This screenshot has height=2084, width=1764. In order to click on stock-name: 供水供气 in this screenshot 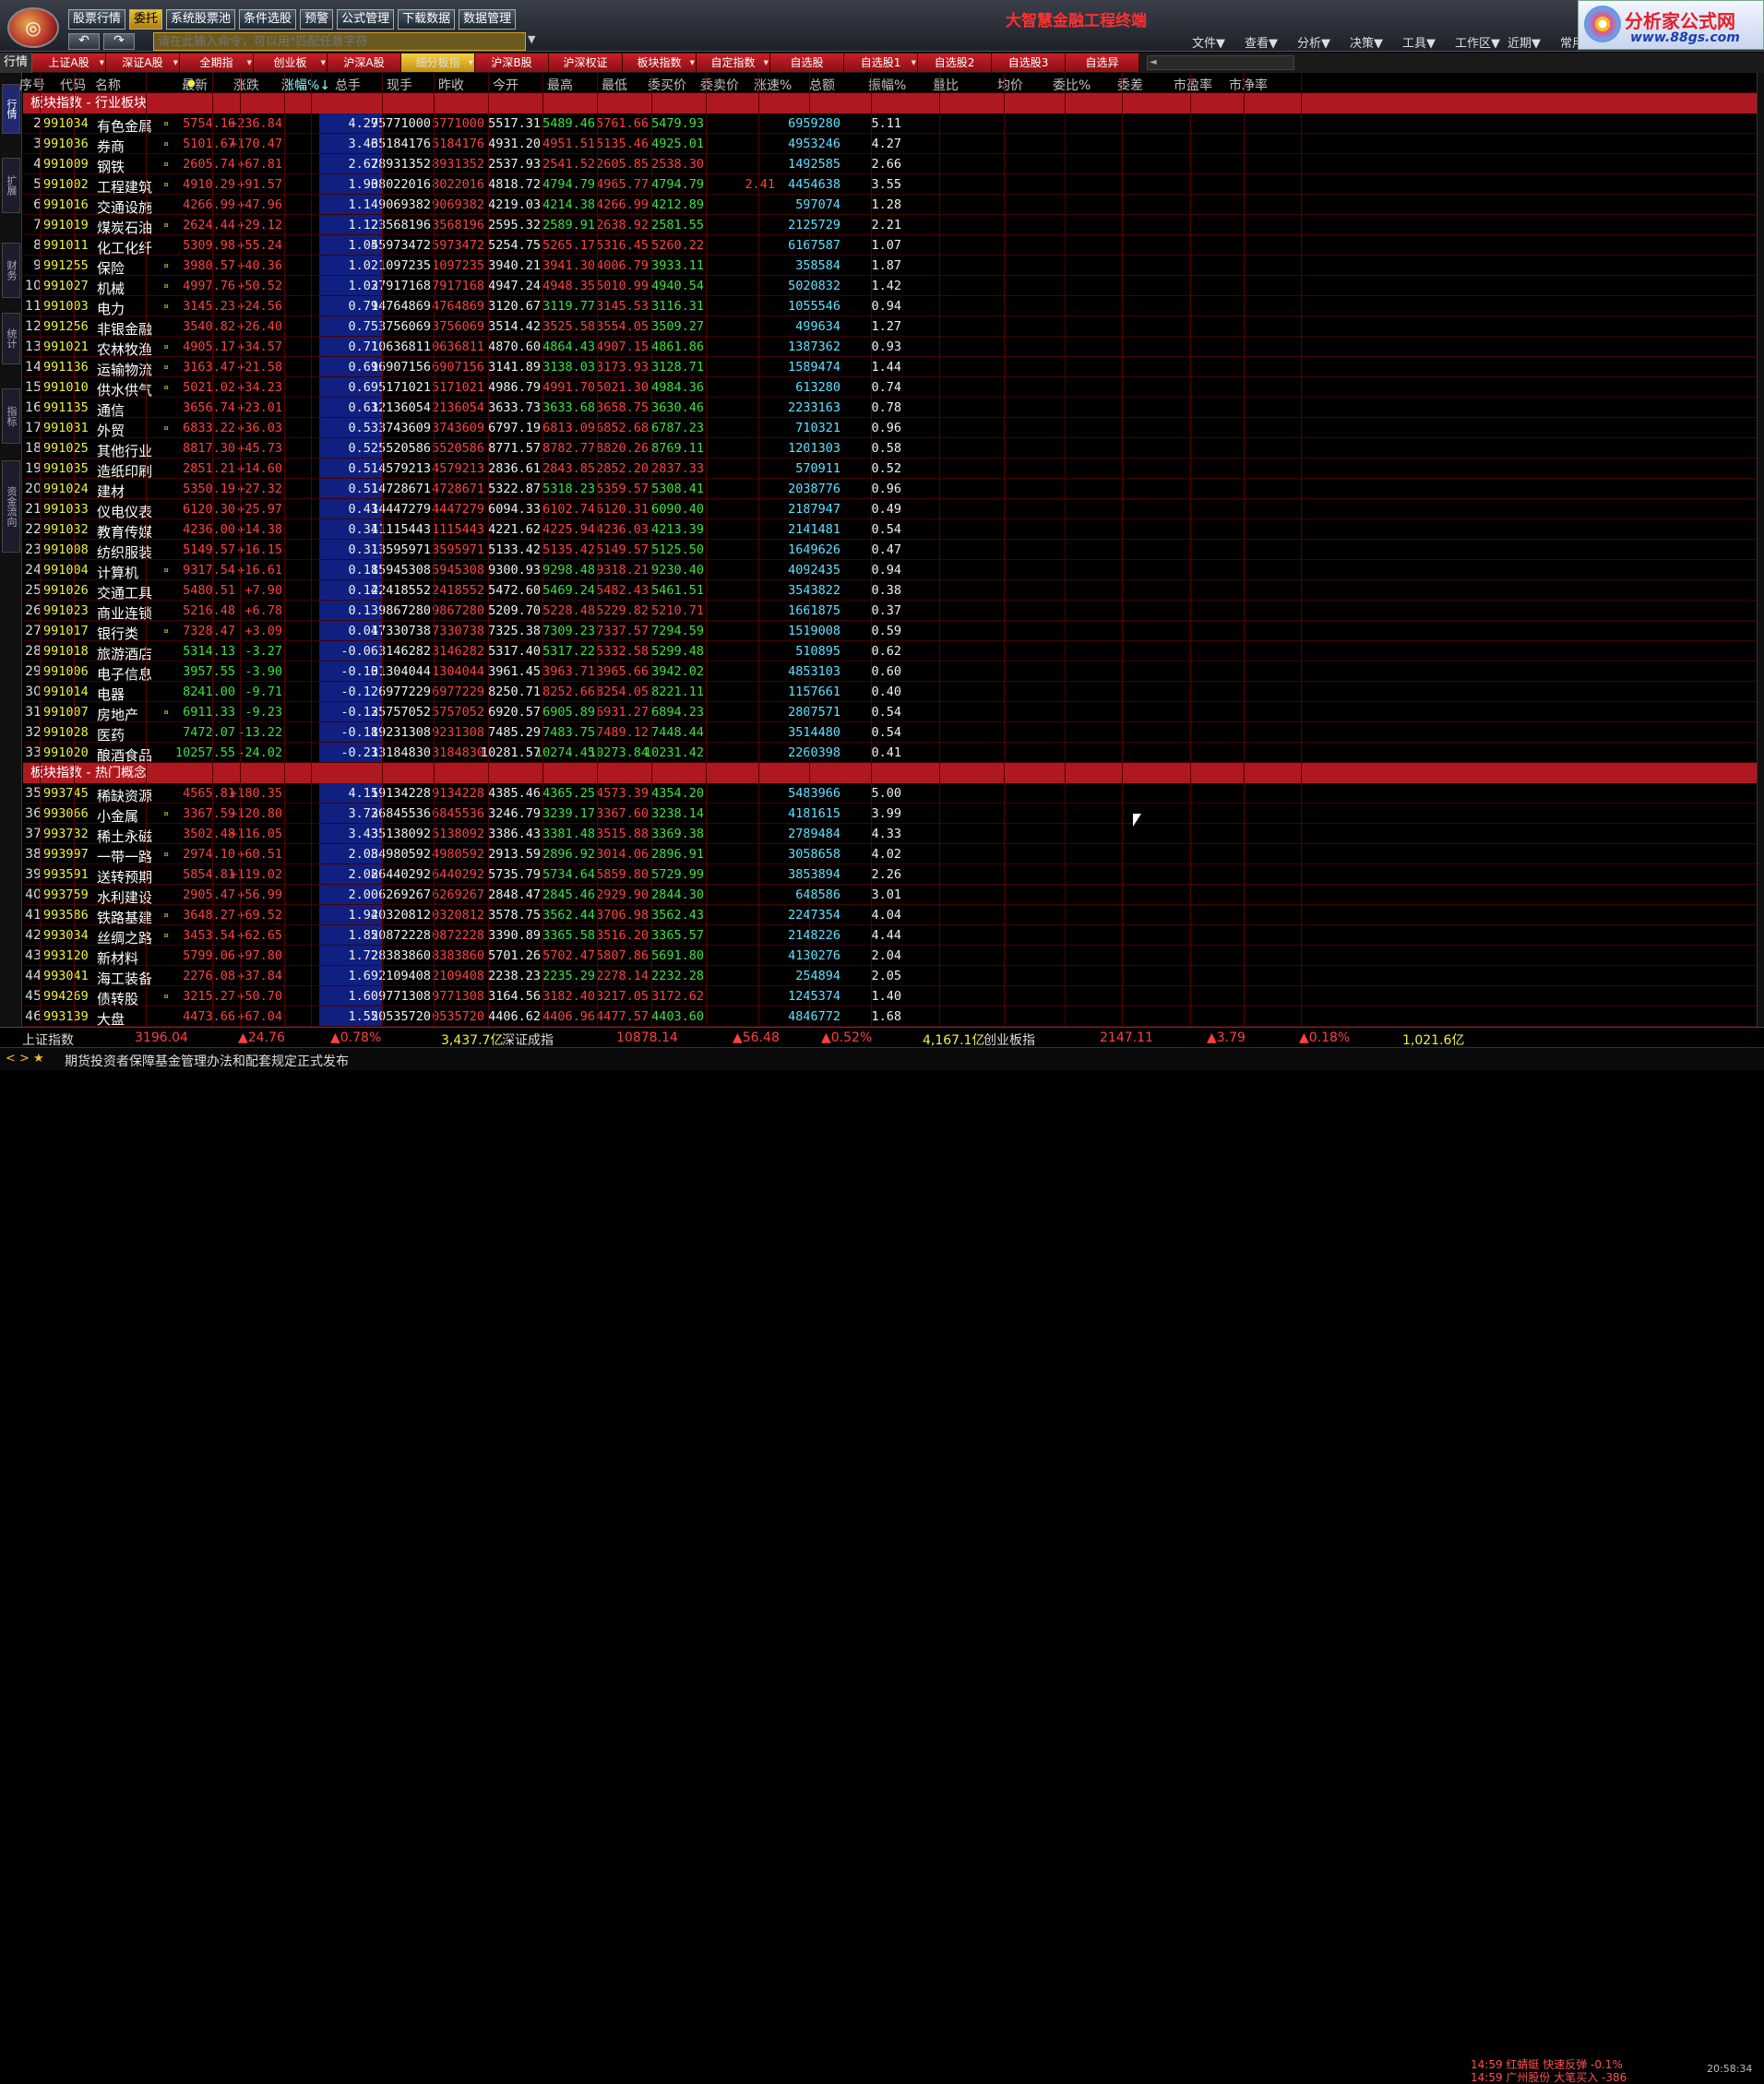, I will do `click(125, 389)`.